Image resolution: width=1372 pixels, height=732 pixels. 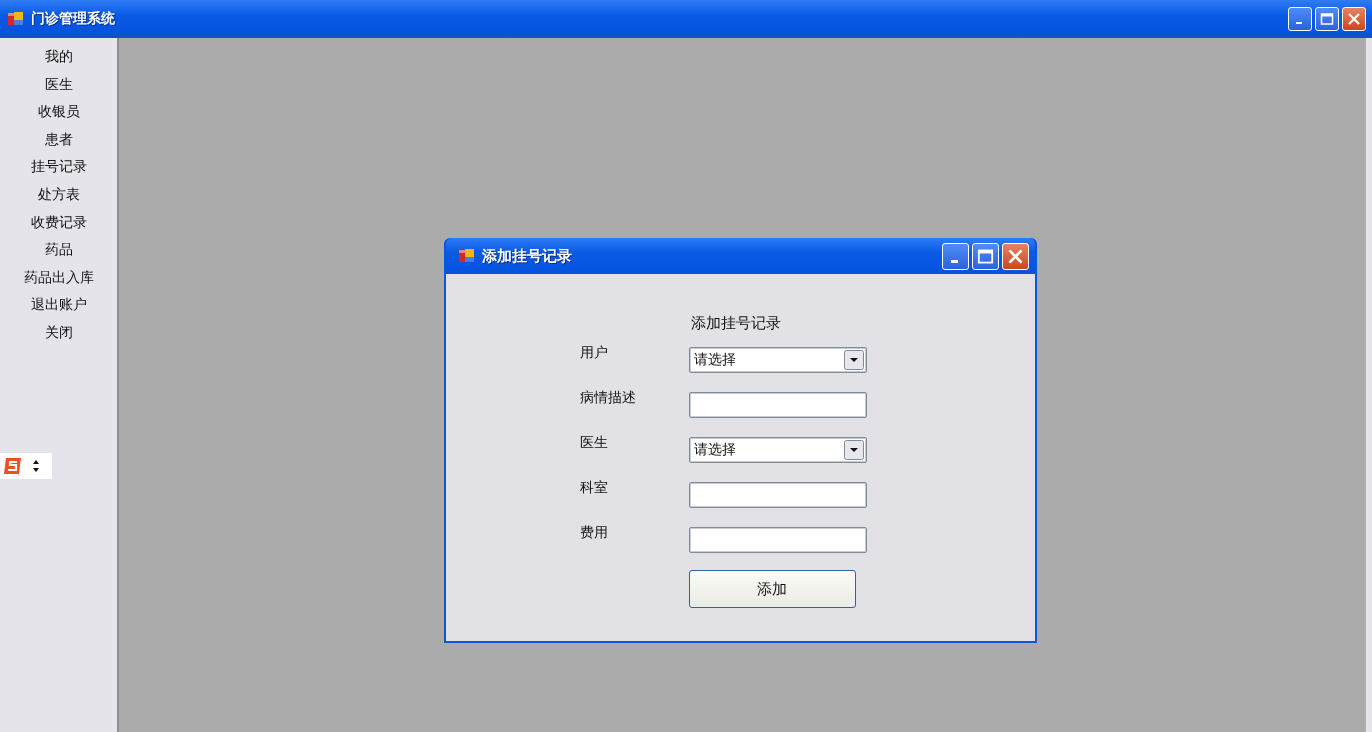 What do you see at coordinates (58, 250) in the screenshot?
I see `sidebar-item: 药品` at bounding box center [58, 250].